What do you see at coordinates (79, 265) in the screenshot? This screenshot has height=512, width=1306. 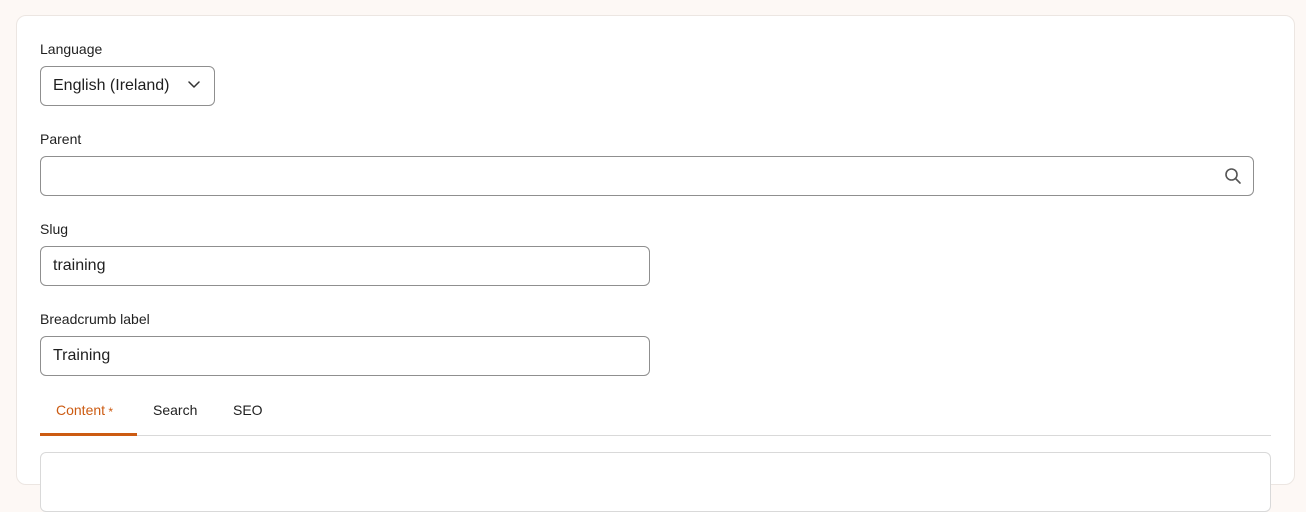 I see `slug-input-value: training` at bounding box center [79, 265].